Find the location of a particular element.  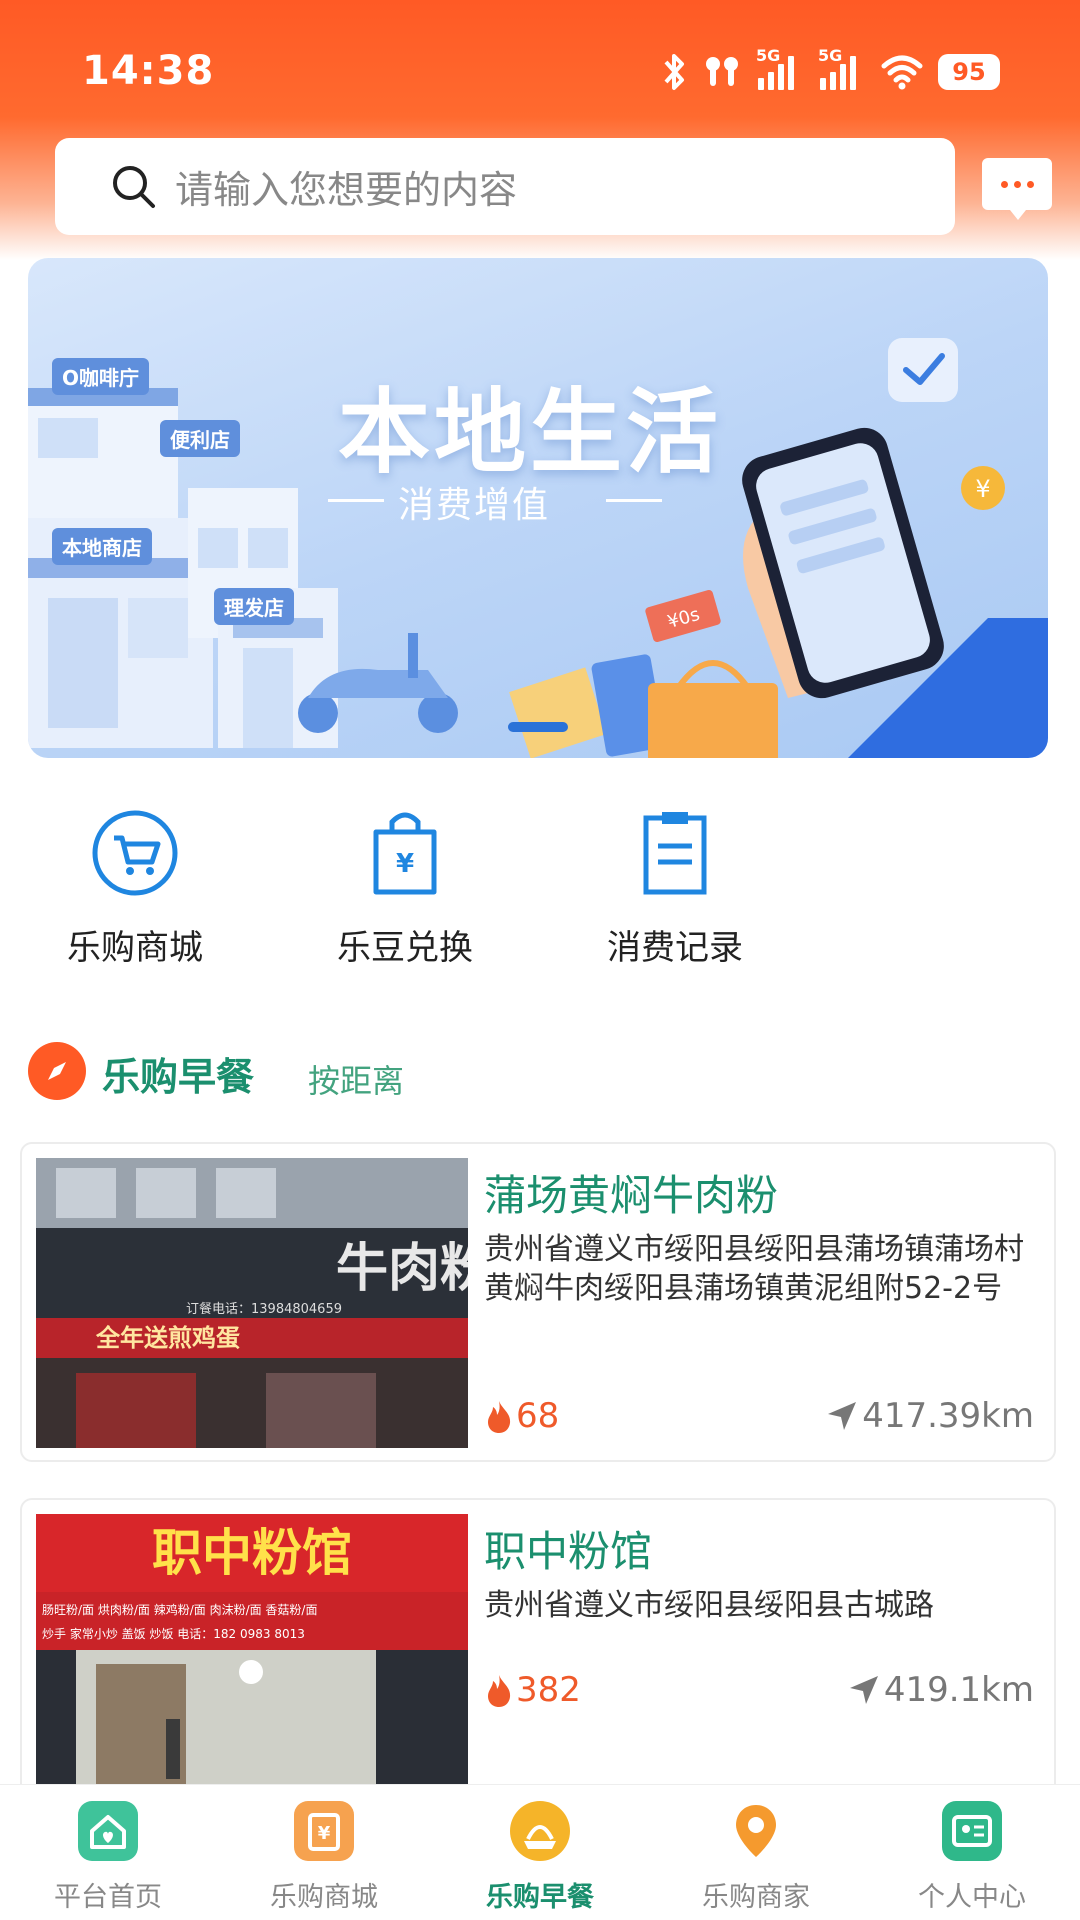

sim2-network-label: 5G is located at coordinates (830, 55).